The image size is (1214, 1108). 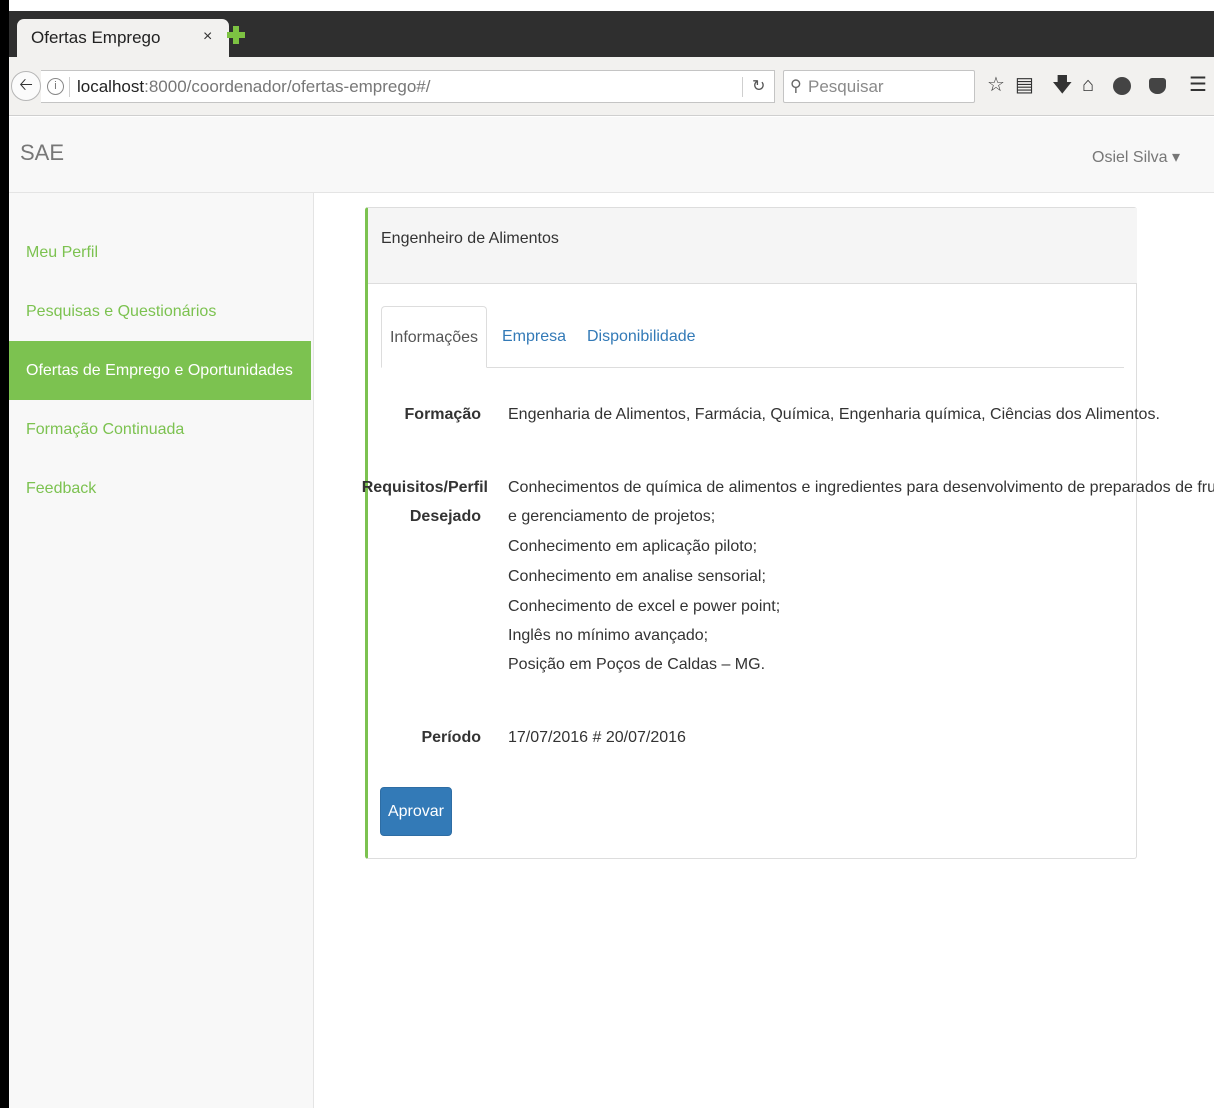 I want to click on url-path: :8000/coordenador/ofertas-emprego#/, so click(x=287, y=86).